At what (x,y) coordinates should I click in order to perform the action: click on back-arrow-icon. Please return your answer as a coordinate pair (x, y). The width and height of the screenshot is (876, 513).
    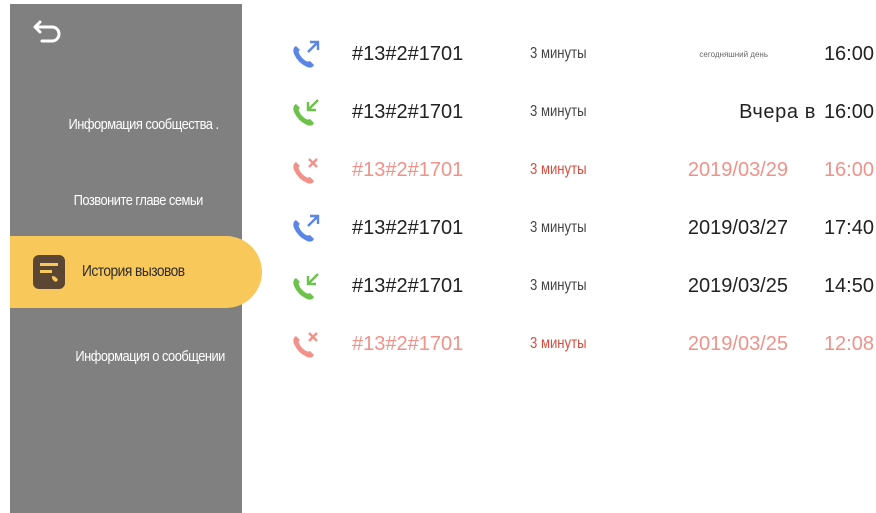
    Looking at the image, I should click on (47, 31).